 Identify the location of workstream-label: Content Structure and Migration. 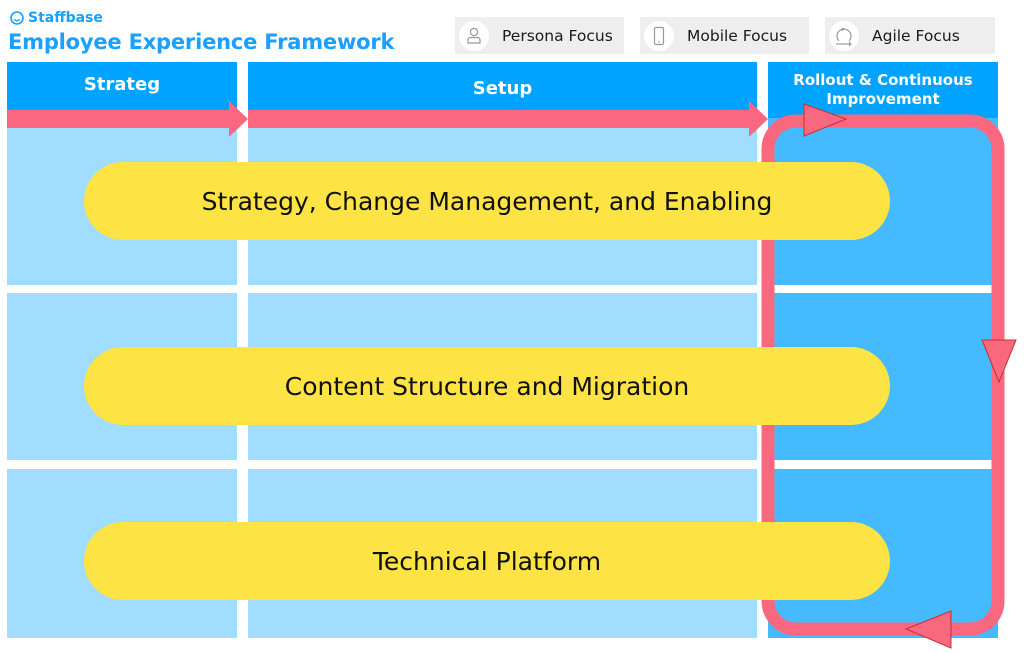
(487, 386).